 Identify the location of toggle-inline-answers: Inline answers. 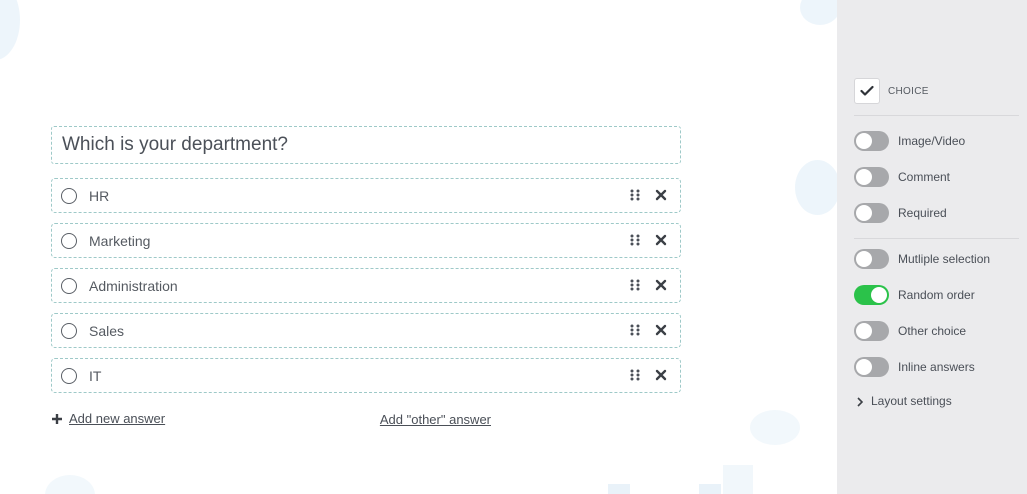
(914, 367).